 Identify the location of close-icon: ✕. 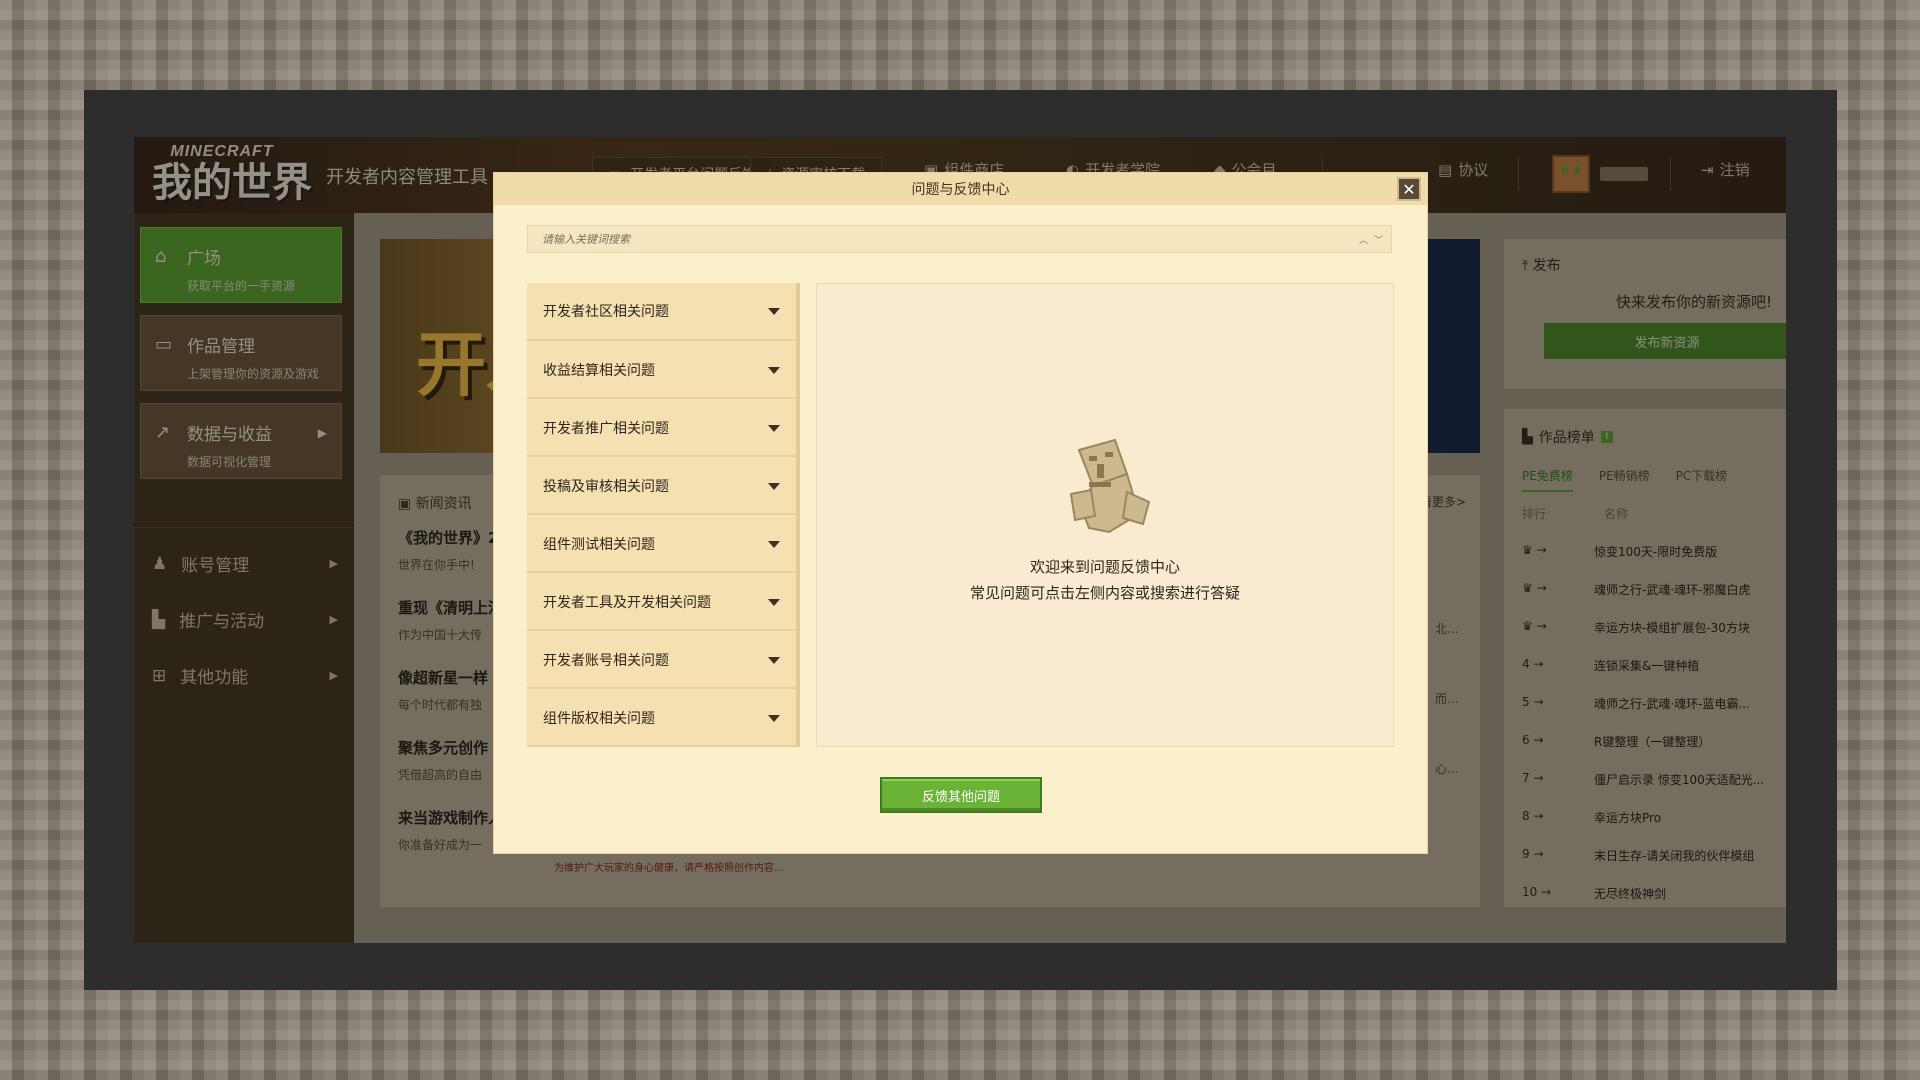
(1409, 189).